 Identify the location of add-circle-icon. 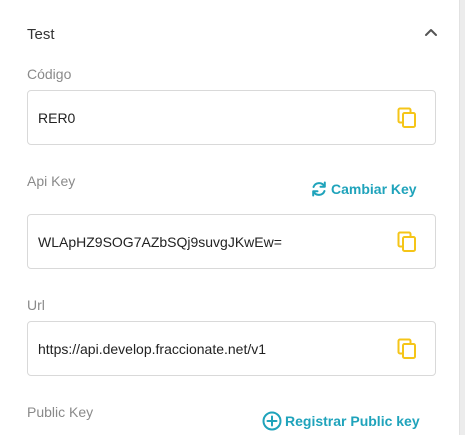
(272, 421).